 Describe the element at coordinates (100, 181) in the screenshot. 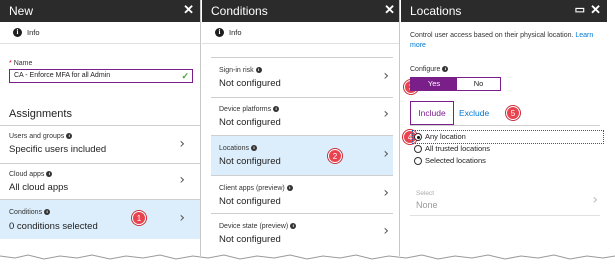

I see `cloud-apps-row: Cloud apps i All cloud apps ›` at that location.